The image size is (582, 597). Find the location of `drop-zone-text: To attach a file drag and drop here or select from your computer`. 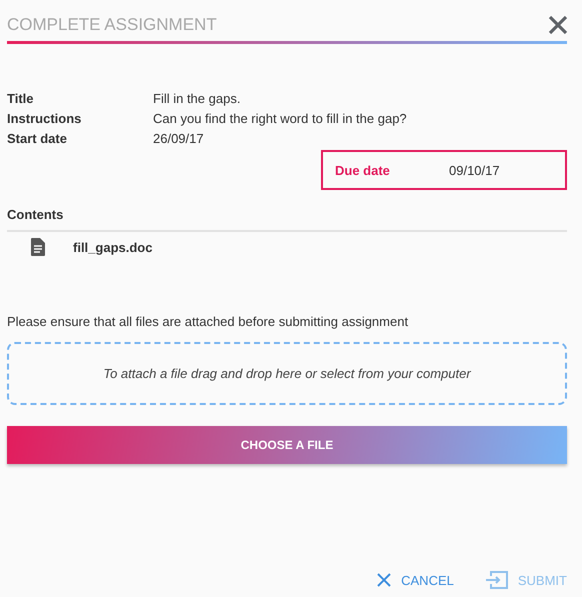

drop-zone-text: To attach a file drag and drop here or select from your computer is located at coordinates (287, 373).